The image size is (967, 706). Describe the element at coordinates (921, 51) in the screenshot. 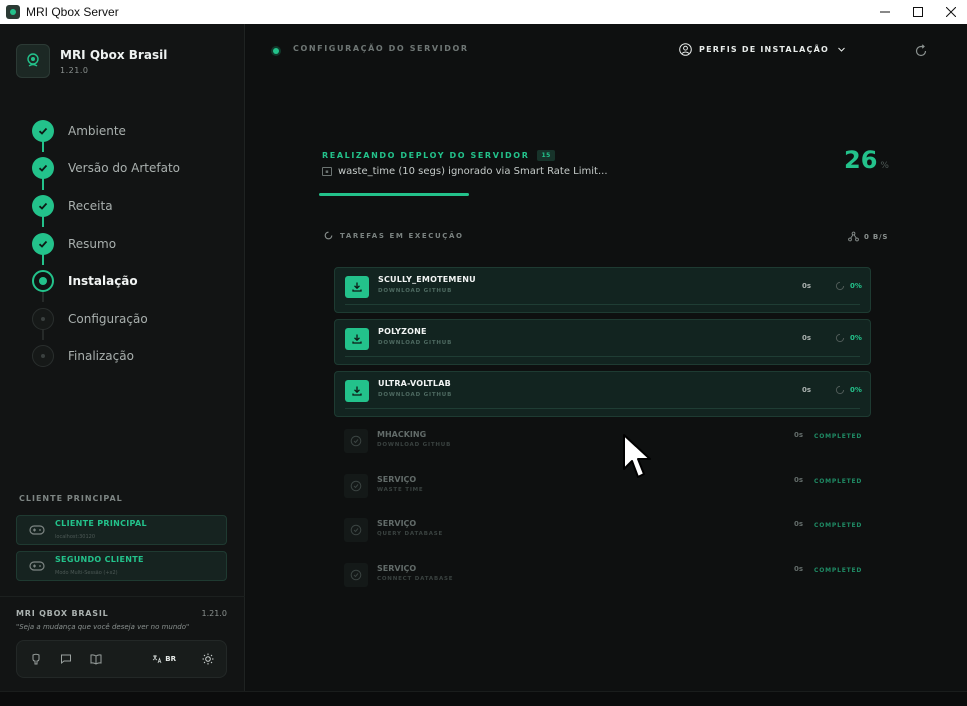

I see `refresh-icon` at that location.